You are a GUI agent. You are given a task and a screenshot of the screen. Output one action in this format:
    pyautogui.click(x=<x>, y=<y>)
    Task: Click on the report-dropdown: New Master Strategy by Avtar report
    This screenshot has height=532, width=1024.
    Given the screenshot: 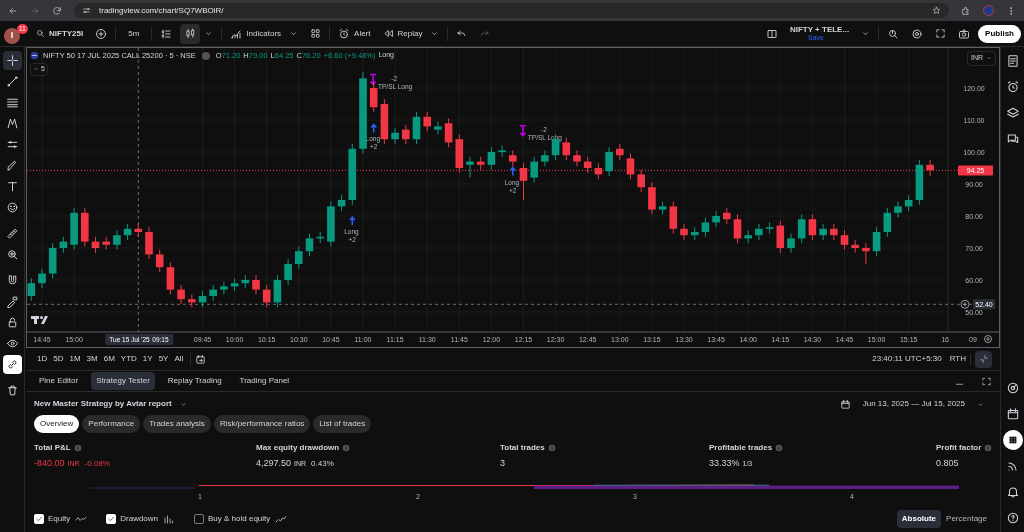 What is the action you would take?
    pyautogui.click(x=110, y=404)
    